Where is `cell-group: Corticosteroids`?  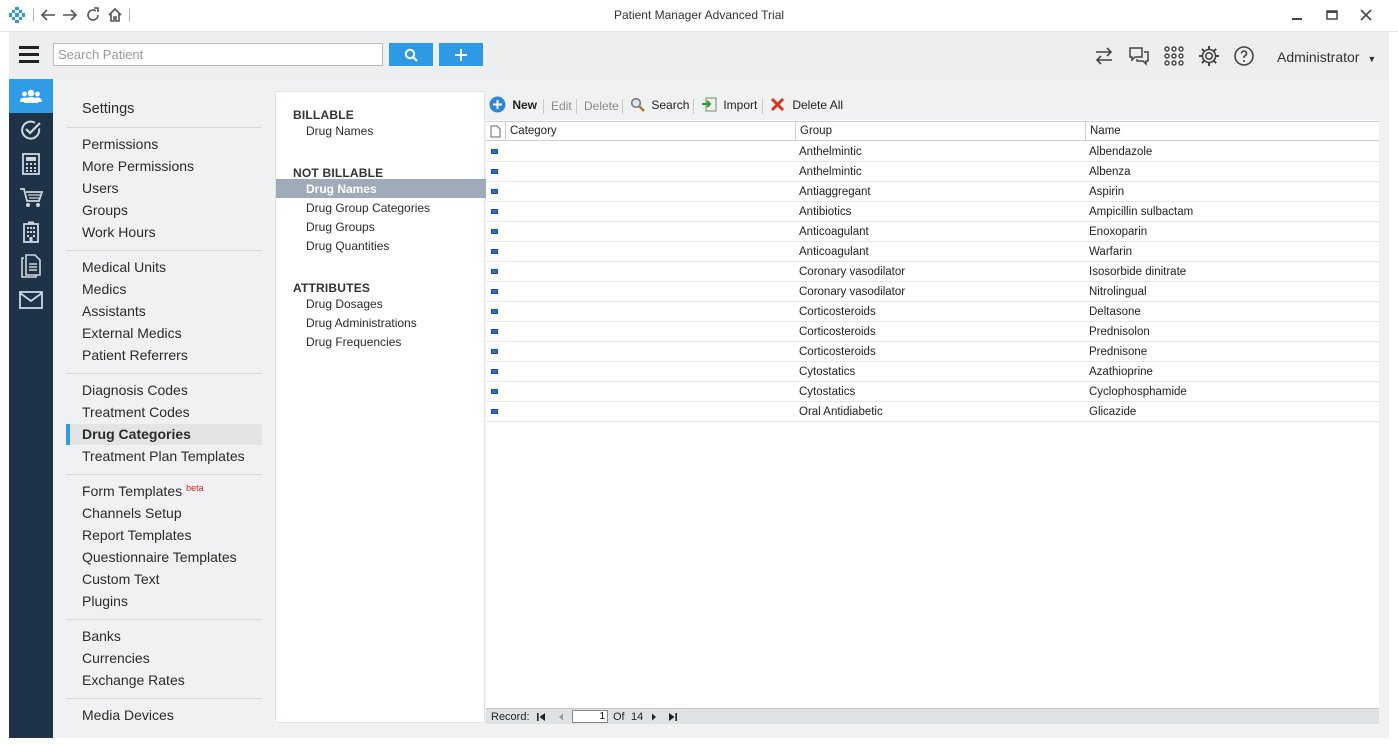
cell-group: Corticosteroids is located at coordinates (837, 312).